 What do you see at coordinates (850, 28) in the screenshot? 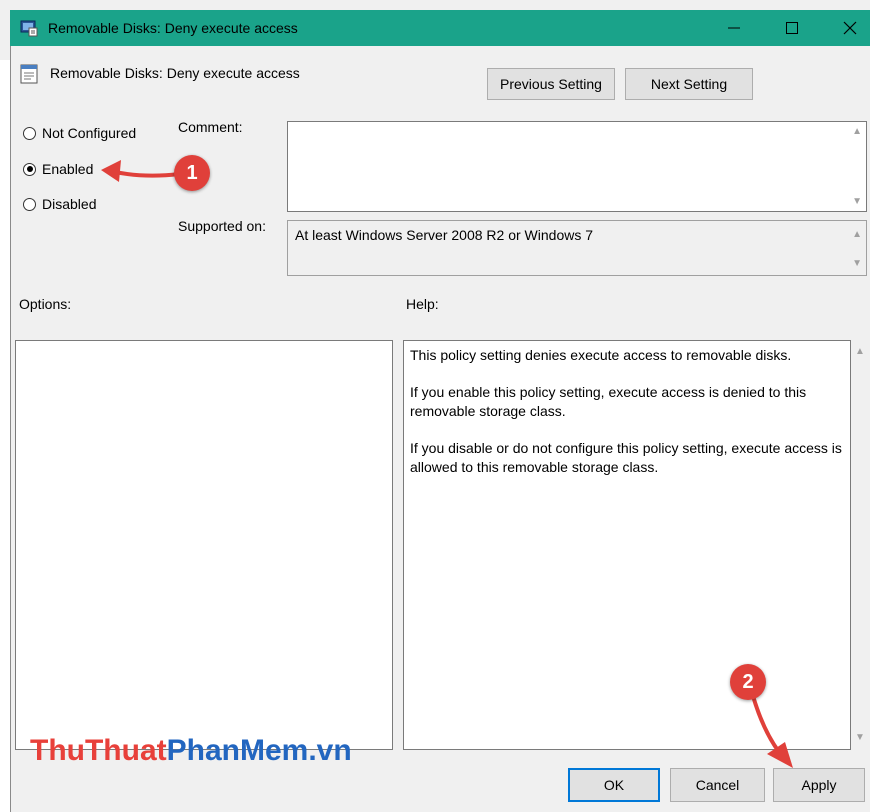
I see `close-icon` at bounding box center [850, 28].